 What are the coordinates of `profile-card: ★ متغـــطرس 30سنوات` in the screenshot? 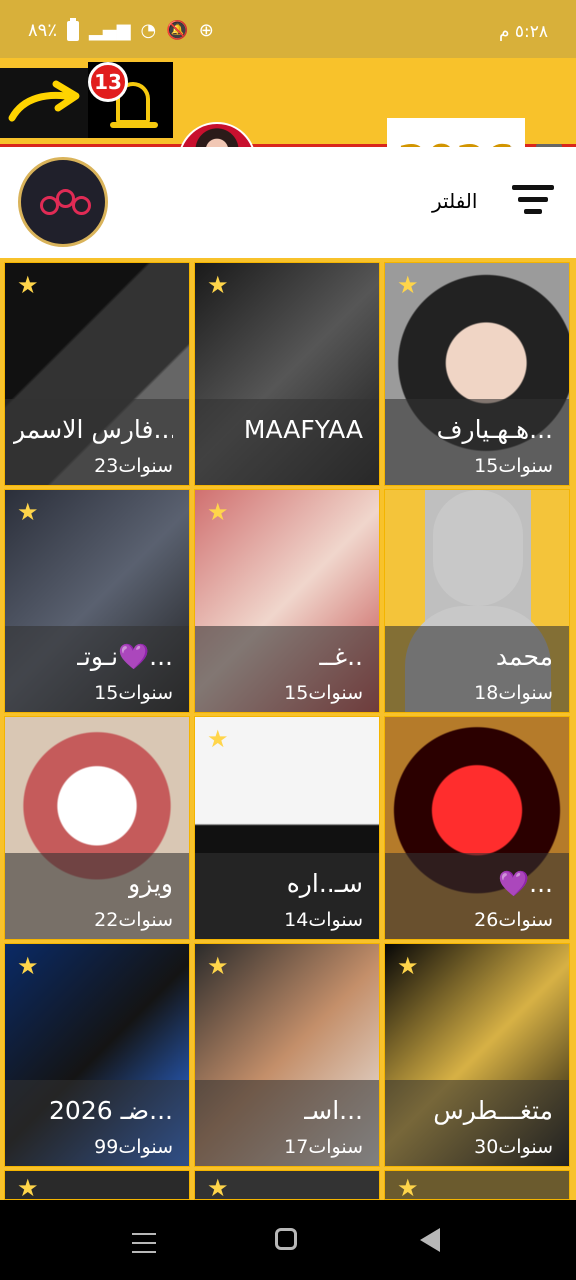 It's located at (477, 1055).